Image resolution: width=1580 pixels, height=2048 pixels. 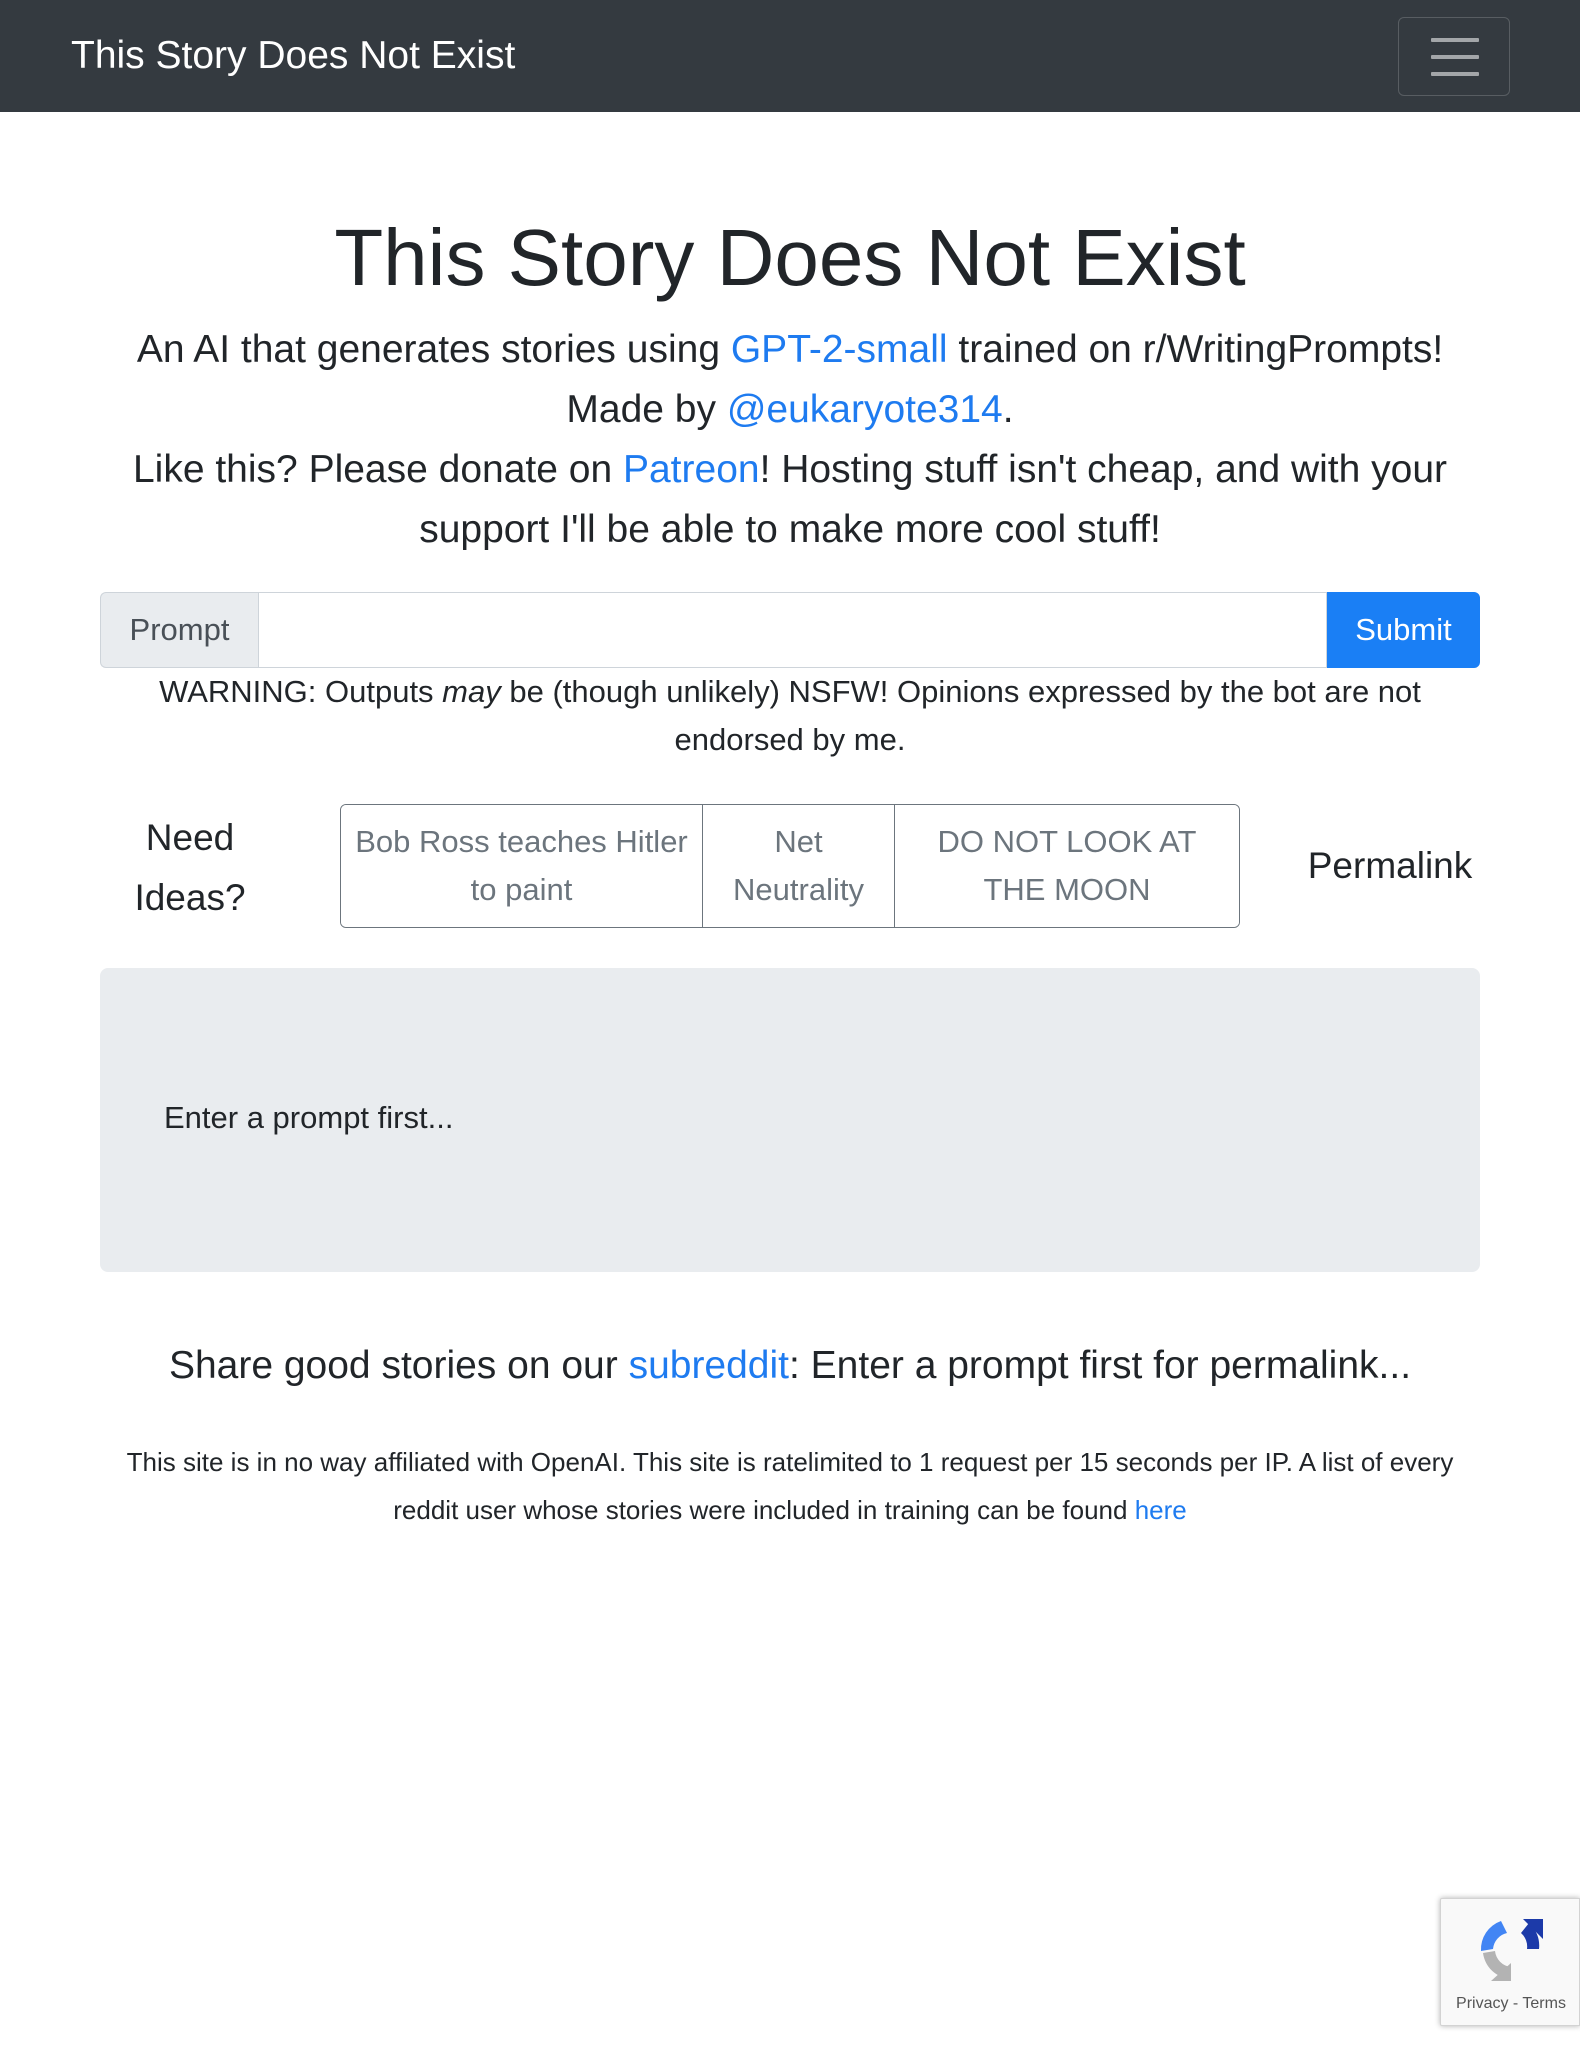 What do you see at coordinates (190, 867) in the screenshot?
I see `need-ideas-label: Need Ideas?` at bounding box center [190, 867].